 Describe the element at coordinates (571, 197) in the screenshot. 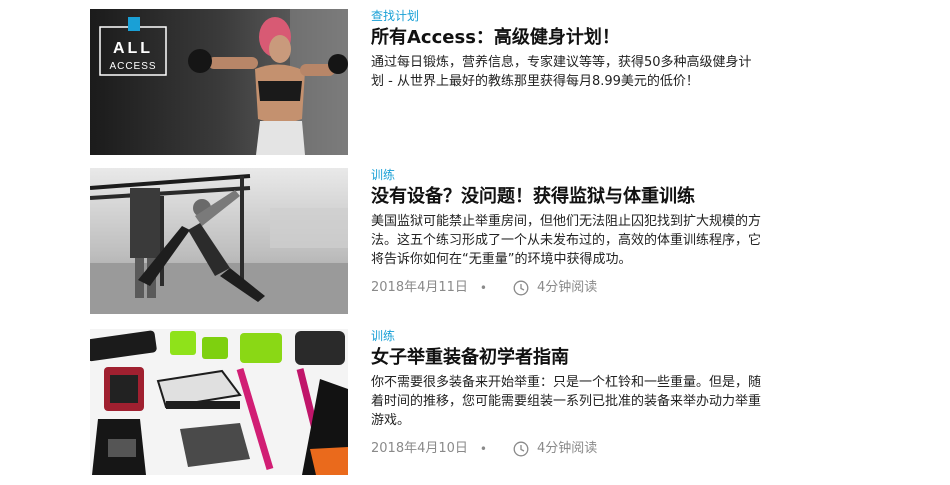

I see `article-title: 没有设备？没问题！获得监狱与体重训练` at that location.